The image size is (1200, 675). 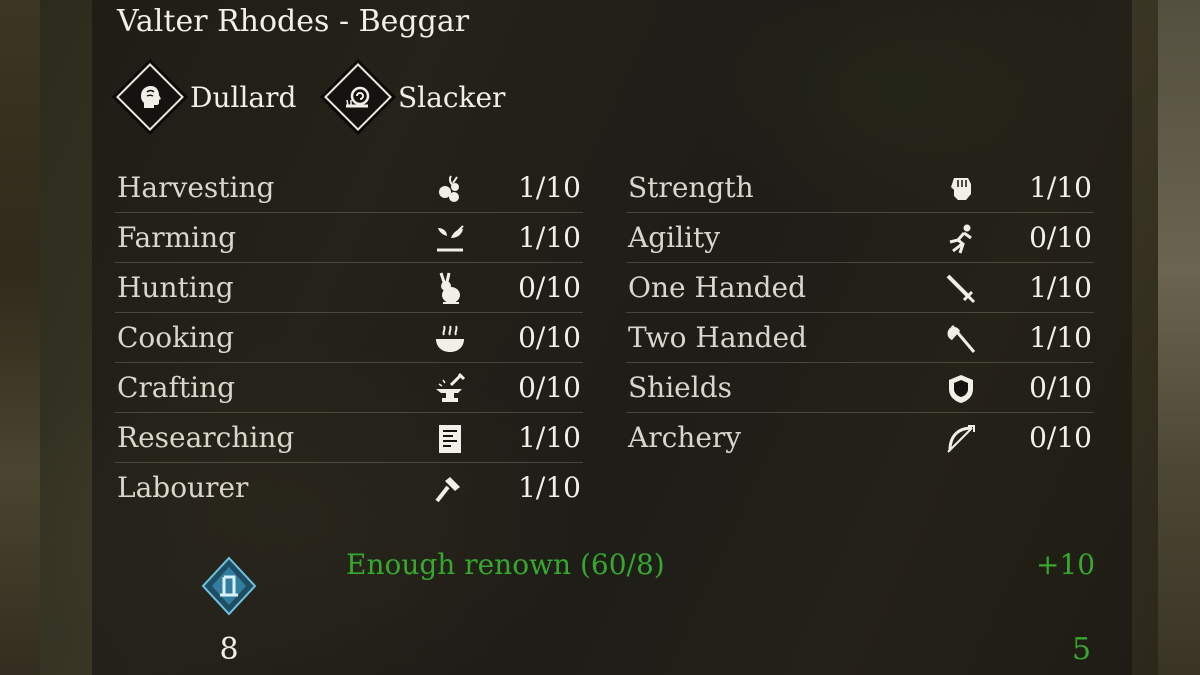 I want to click on skill-name: Two Handed, so click(x=717, y=337).